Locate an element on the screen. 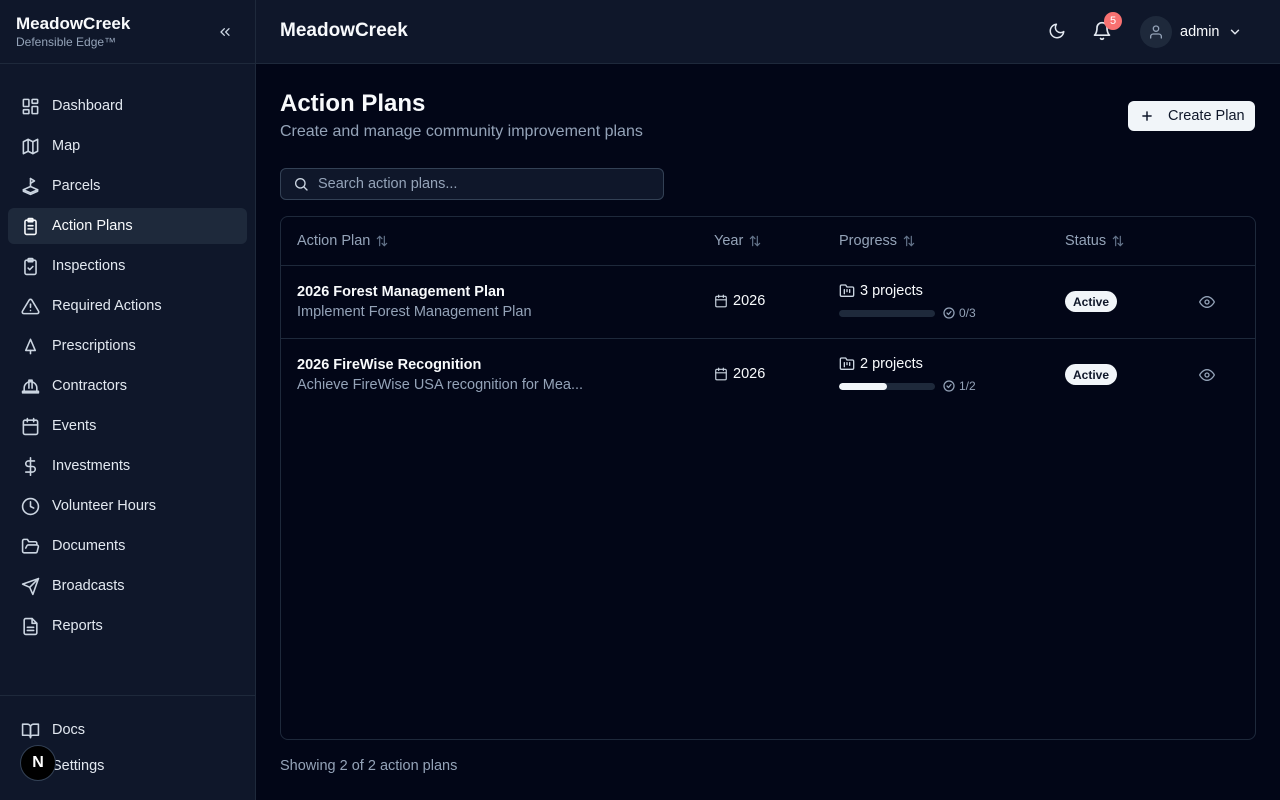 The width and height of the screenshot is (1280, 800). theme-toggle-button is located at coordinates (1058, 32).